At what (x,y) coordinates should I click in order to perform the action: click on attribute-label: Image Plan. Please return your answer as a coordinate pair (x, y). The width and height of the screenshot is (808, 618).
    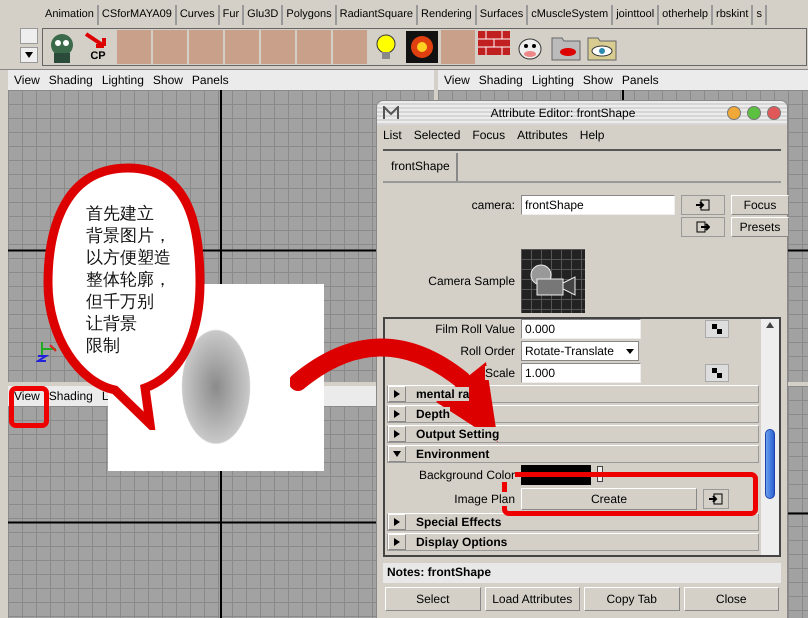
    Looking at the image, I should click on (484, 499).